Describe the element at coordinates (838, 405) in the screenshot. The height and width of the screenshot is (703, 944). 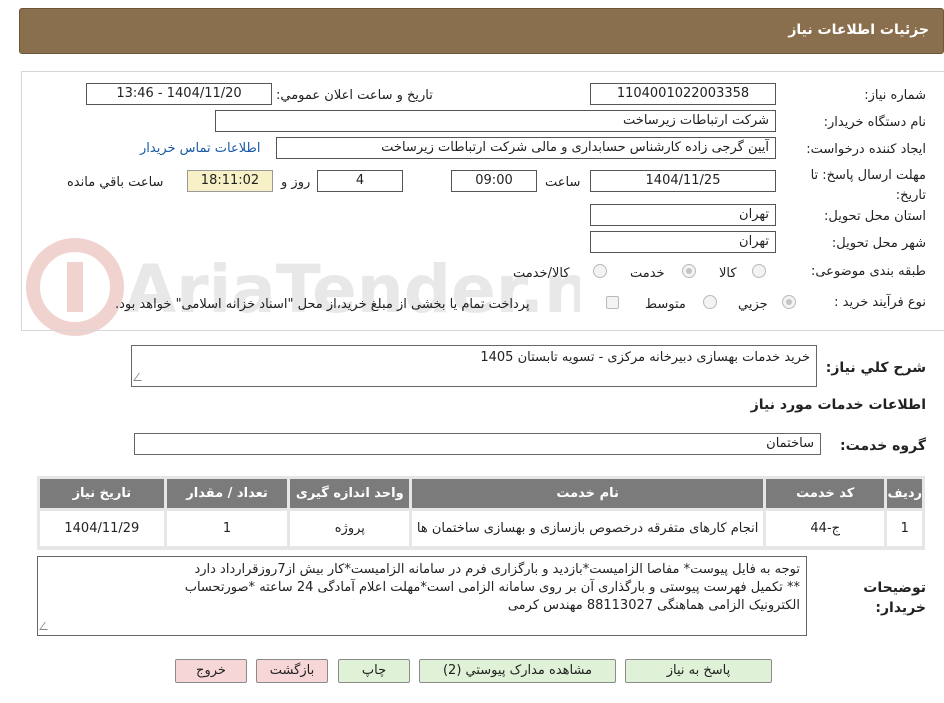
I see `services-section-title: اطلاعات خدمات مورد نياز` at that location.